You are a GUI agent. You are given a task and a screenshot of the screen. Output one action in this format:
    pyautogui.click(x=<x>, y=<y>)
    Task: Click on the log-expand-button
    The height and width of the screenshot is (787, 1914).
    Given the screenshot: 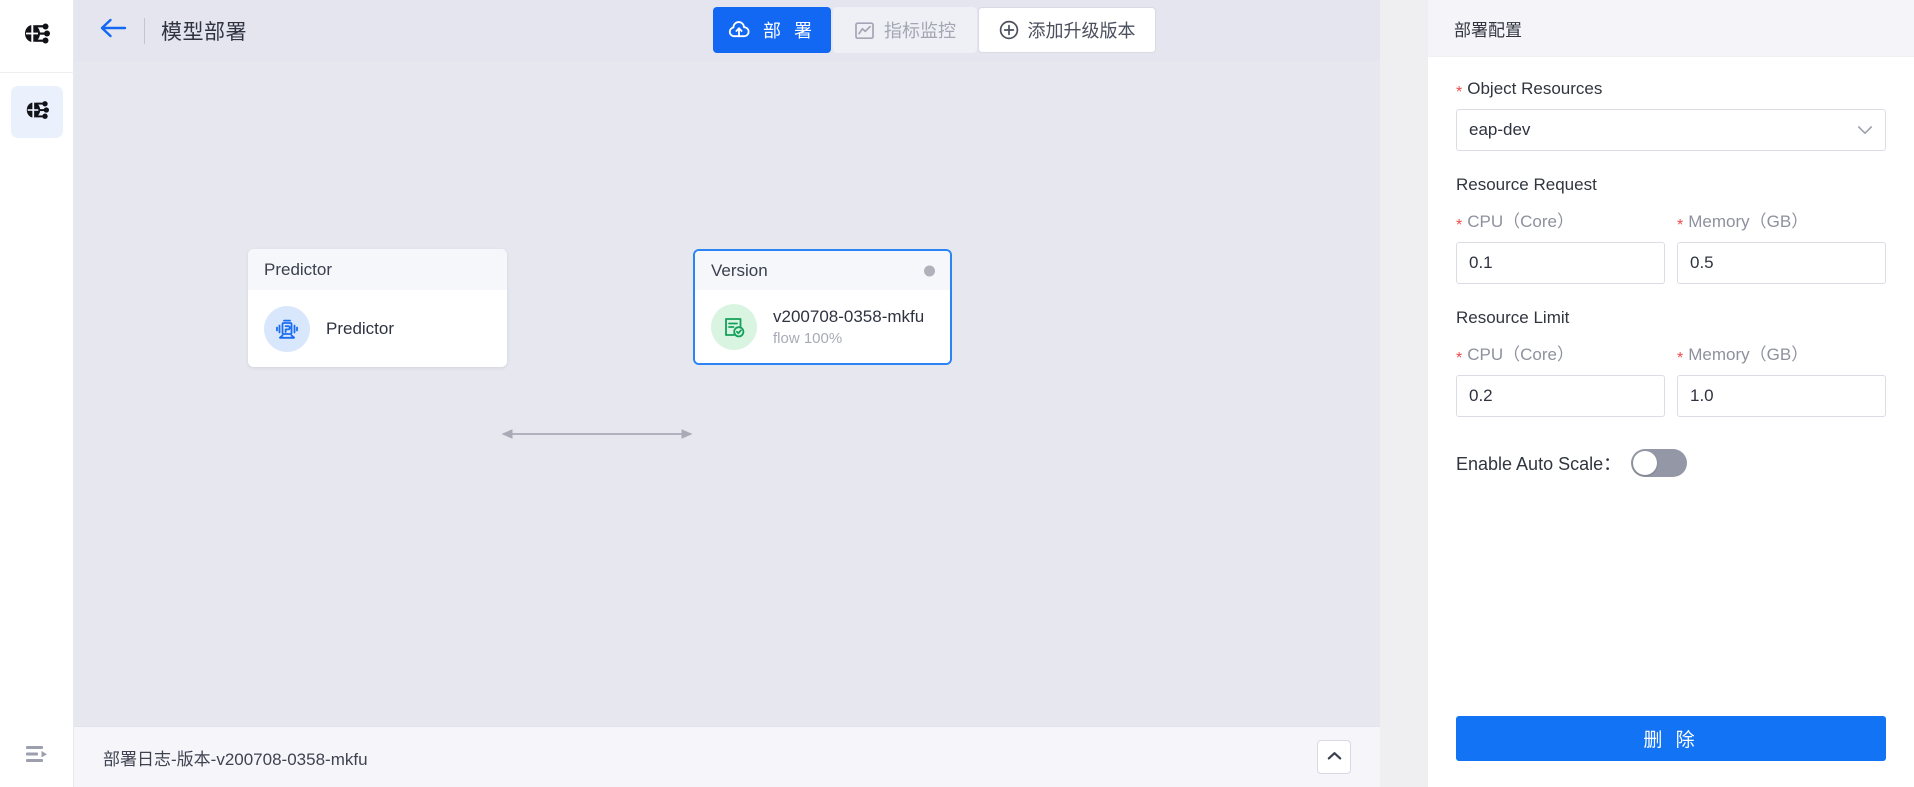 What is the action you would take?
    pyautogui.click(x=1334, y=757)
    